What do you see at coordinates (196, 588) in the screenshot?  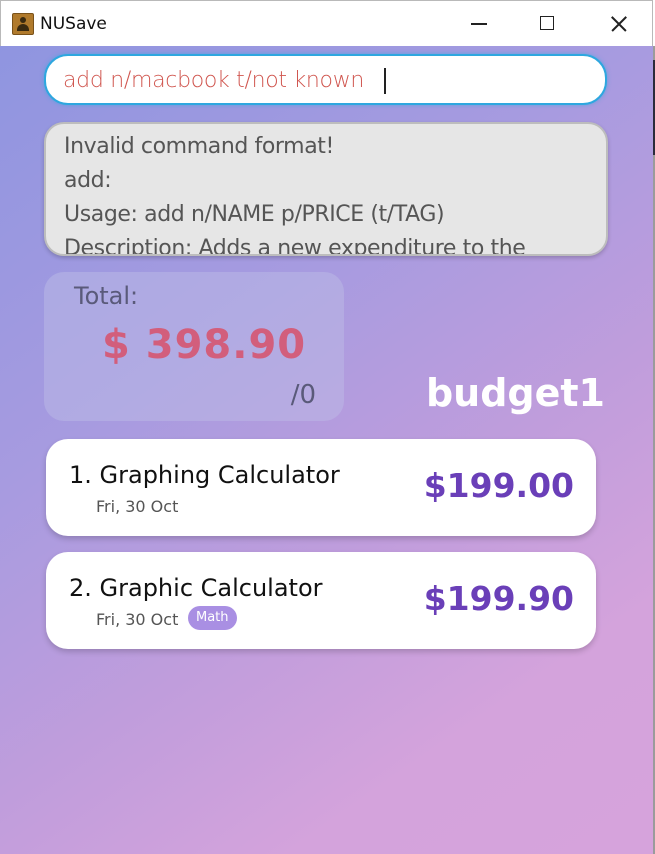 I see `expenditure-title: 2. Graphic Calculator` at bounding box center [196, 588].